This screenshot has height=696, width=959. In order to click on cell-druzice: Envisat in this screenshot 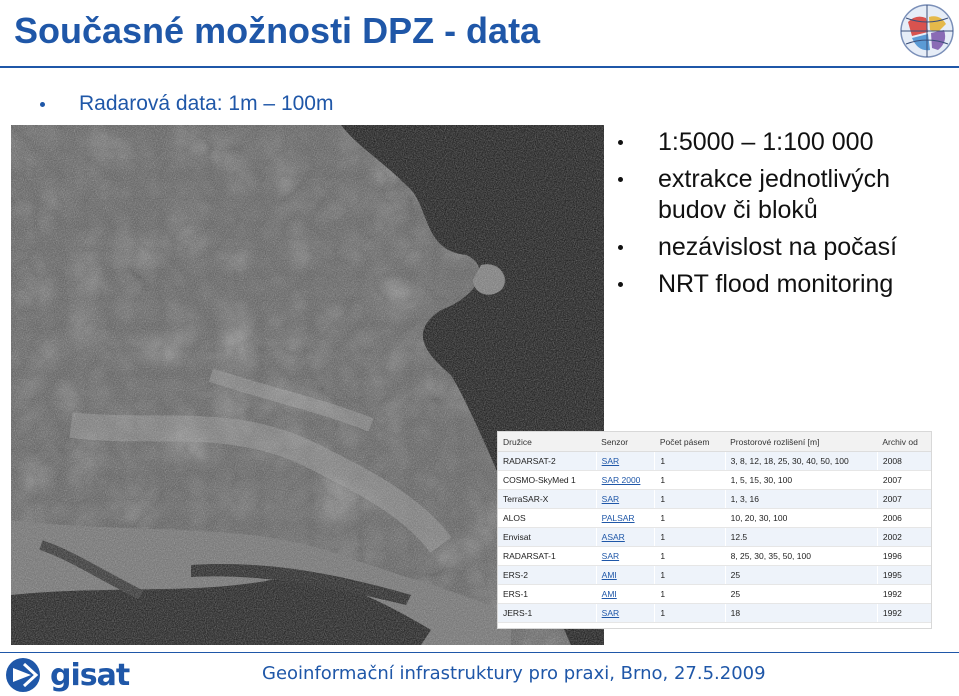, I will do `click(547, 537)`.